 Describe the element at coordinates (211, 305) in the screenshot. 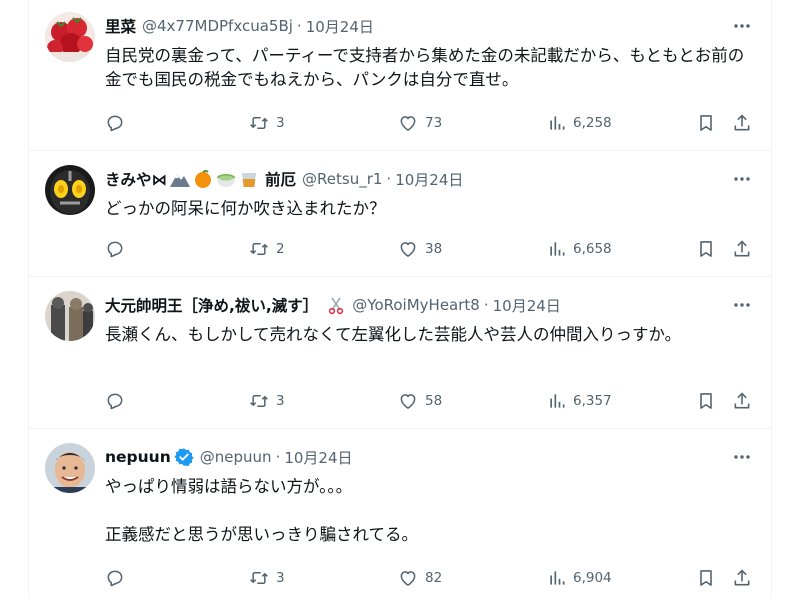

I see `display-name: 大元帥明王［浄め,祓い,滅す］` at that location.